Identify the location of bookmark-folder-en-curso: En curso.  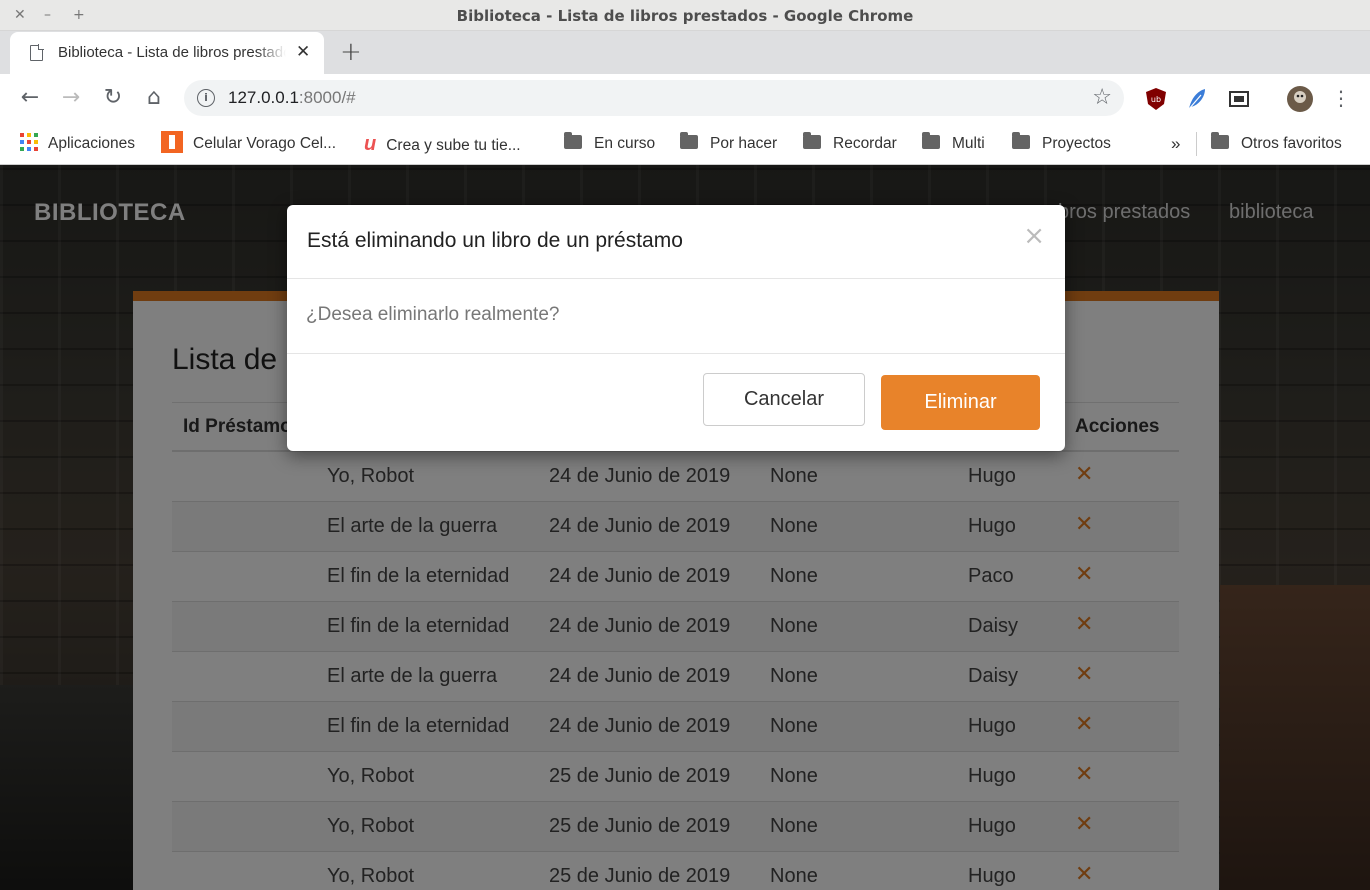
(609, 144).